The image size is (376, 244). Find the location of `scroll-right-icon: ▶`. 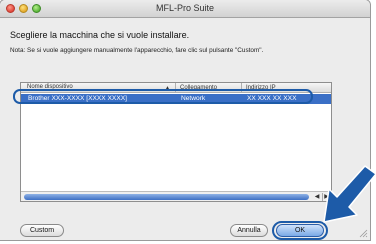

scroll-right-icon: ▶ is located at coordinates (326, 197).